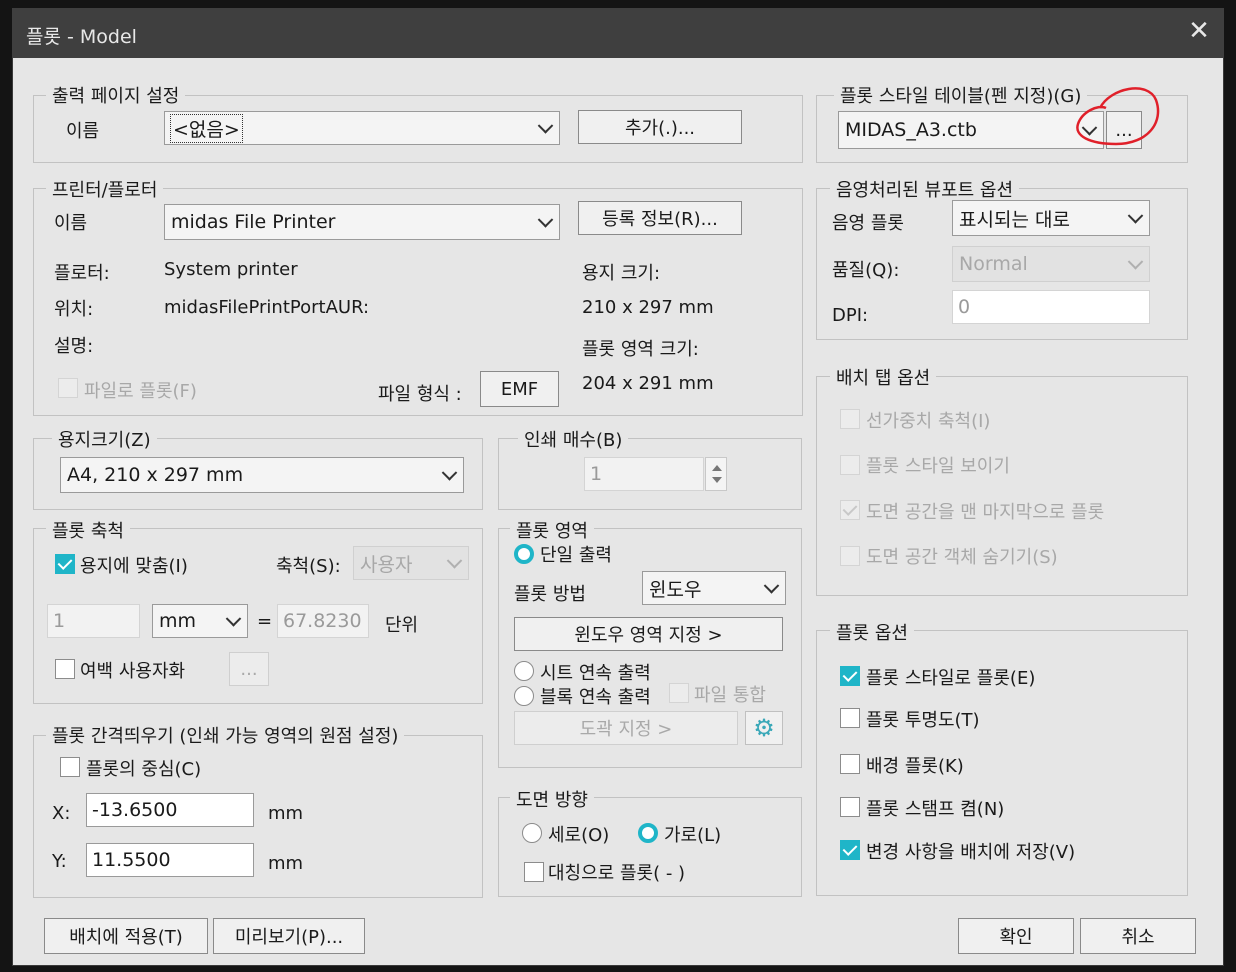 The width and height of the screenshot is (1236, 972). What do you see at coordinates (962, 557) in the screenshot?
I see `hide-paperspace-objects-label: 도면 공간 객체 숨기기(S)` at bounding box center [962, 557].